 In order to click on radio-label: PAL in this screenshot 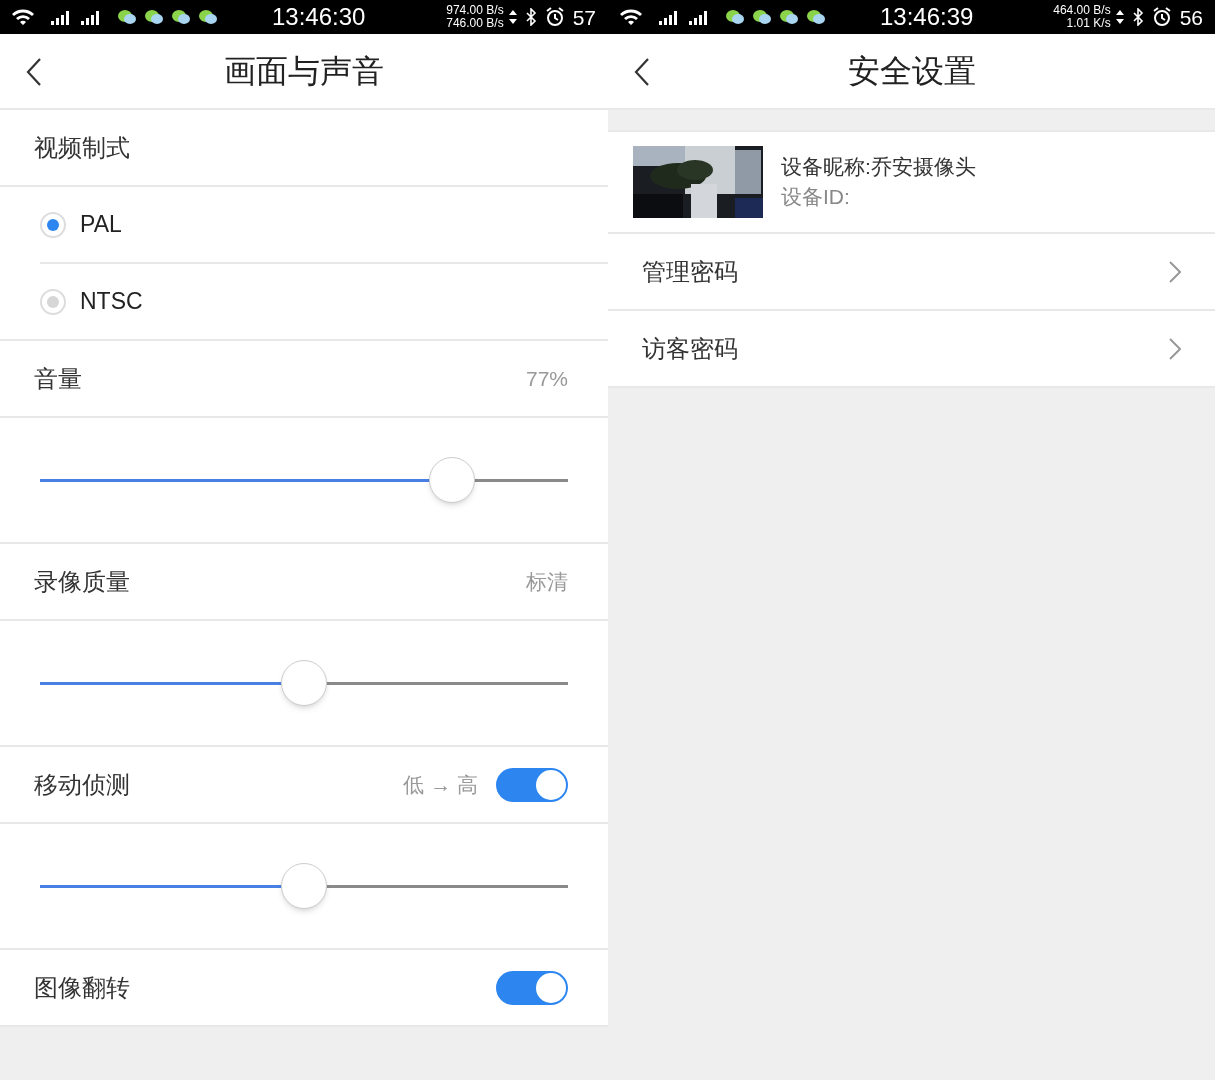, I will do `click(101, 225)`.